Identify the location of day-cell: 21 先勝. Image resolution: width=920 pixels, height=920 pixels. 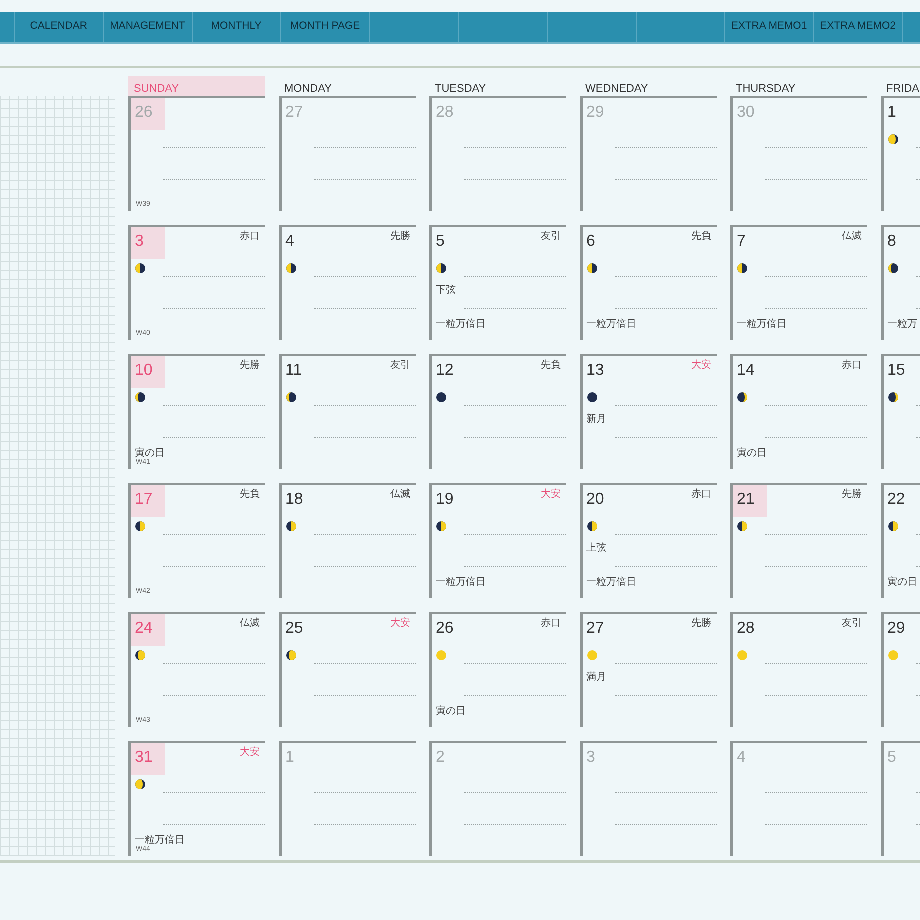
(798, 540).